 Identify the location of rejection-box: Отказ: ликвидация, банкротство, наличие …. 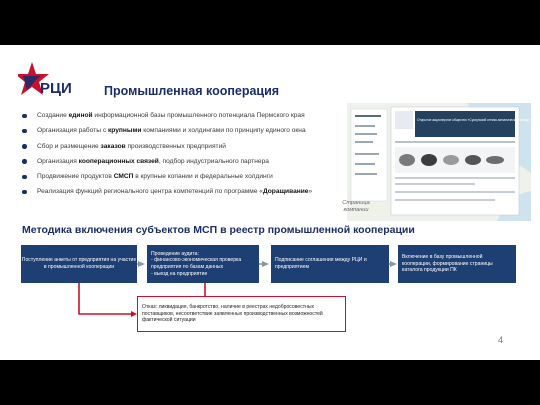
(241, 314).